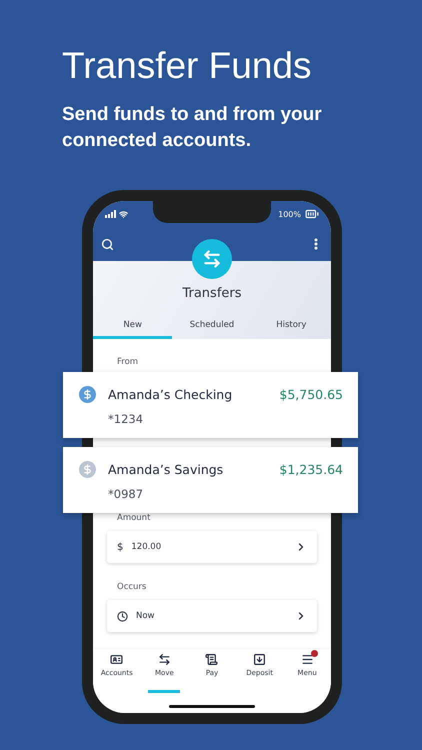 This screenshot has width=422, height=750. What do you see at coordinates (126, 419) in the screenshot?
I see `account-number: *1234` at bounding box center [126, 419].